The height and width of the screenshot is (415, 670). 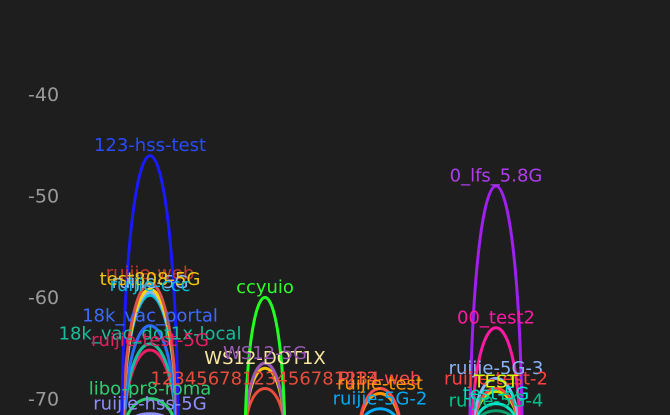 What do you see at coordinates (43, 197) in the screenshot?
I see `y-tick-label: -50` at bounding box center [43, 197].